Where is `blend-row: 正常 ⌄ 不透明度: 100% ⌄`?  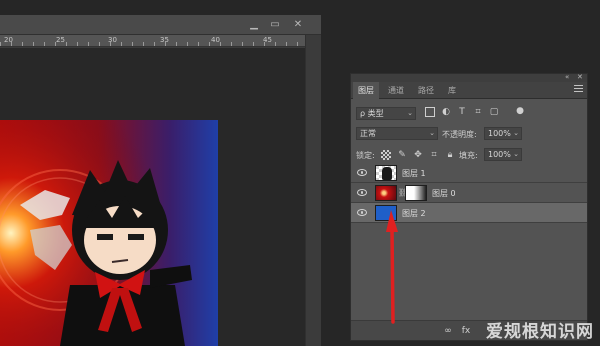
blend-row: 正常 ⌄ 不透明度: 100% ⌄ is located at coordinates (469, 134).